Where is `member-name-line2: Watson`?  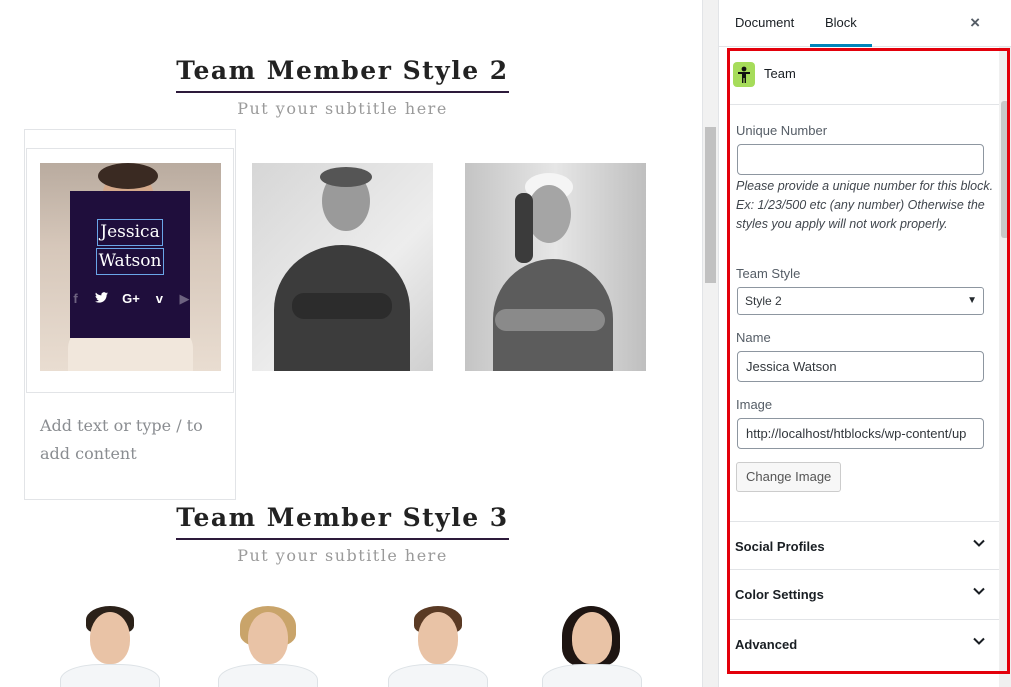 member-name-line2: Watson is located at coordinates (130, 261).